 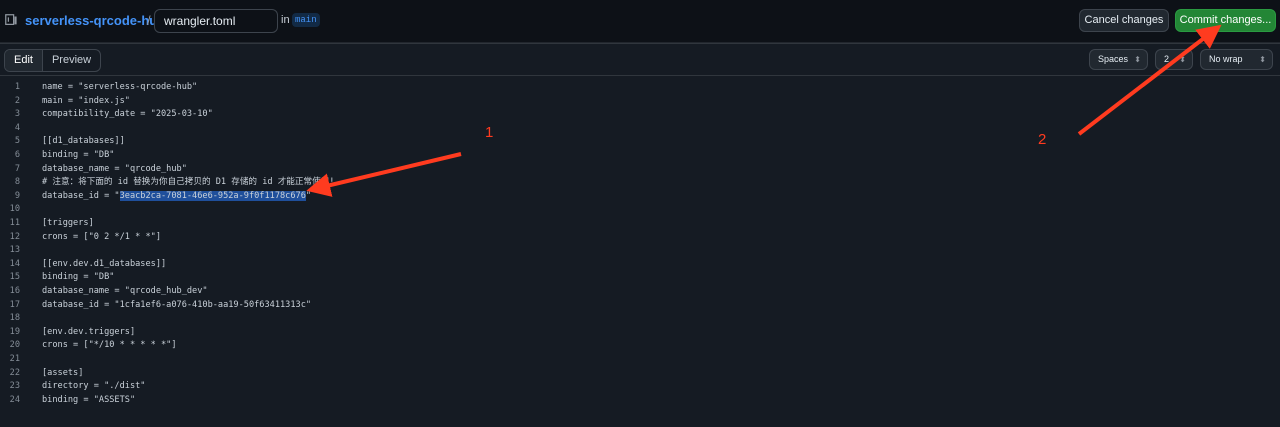 I want to click on line-number: 16, so click(x=14, y=291).